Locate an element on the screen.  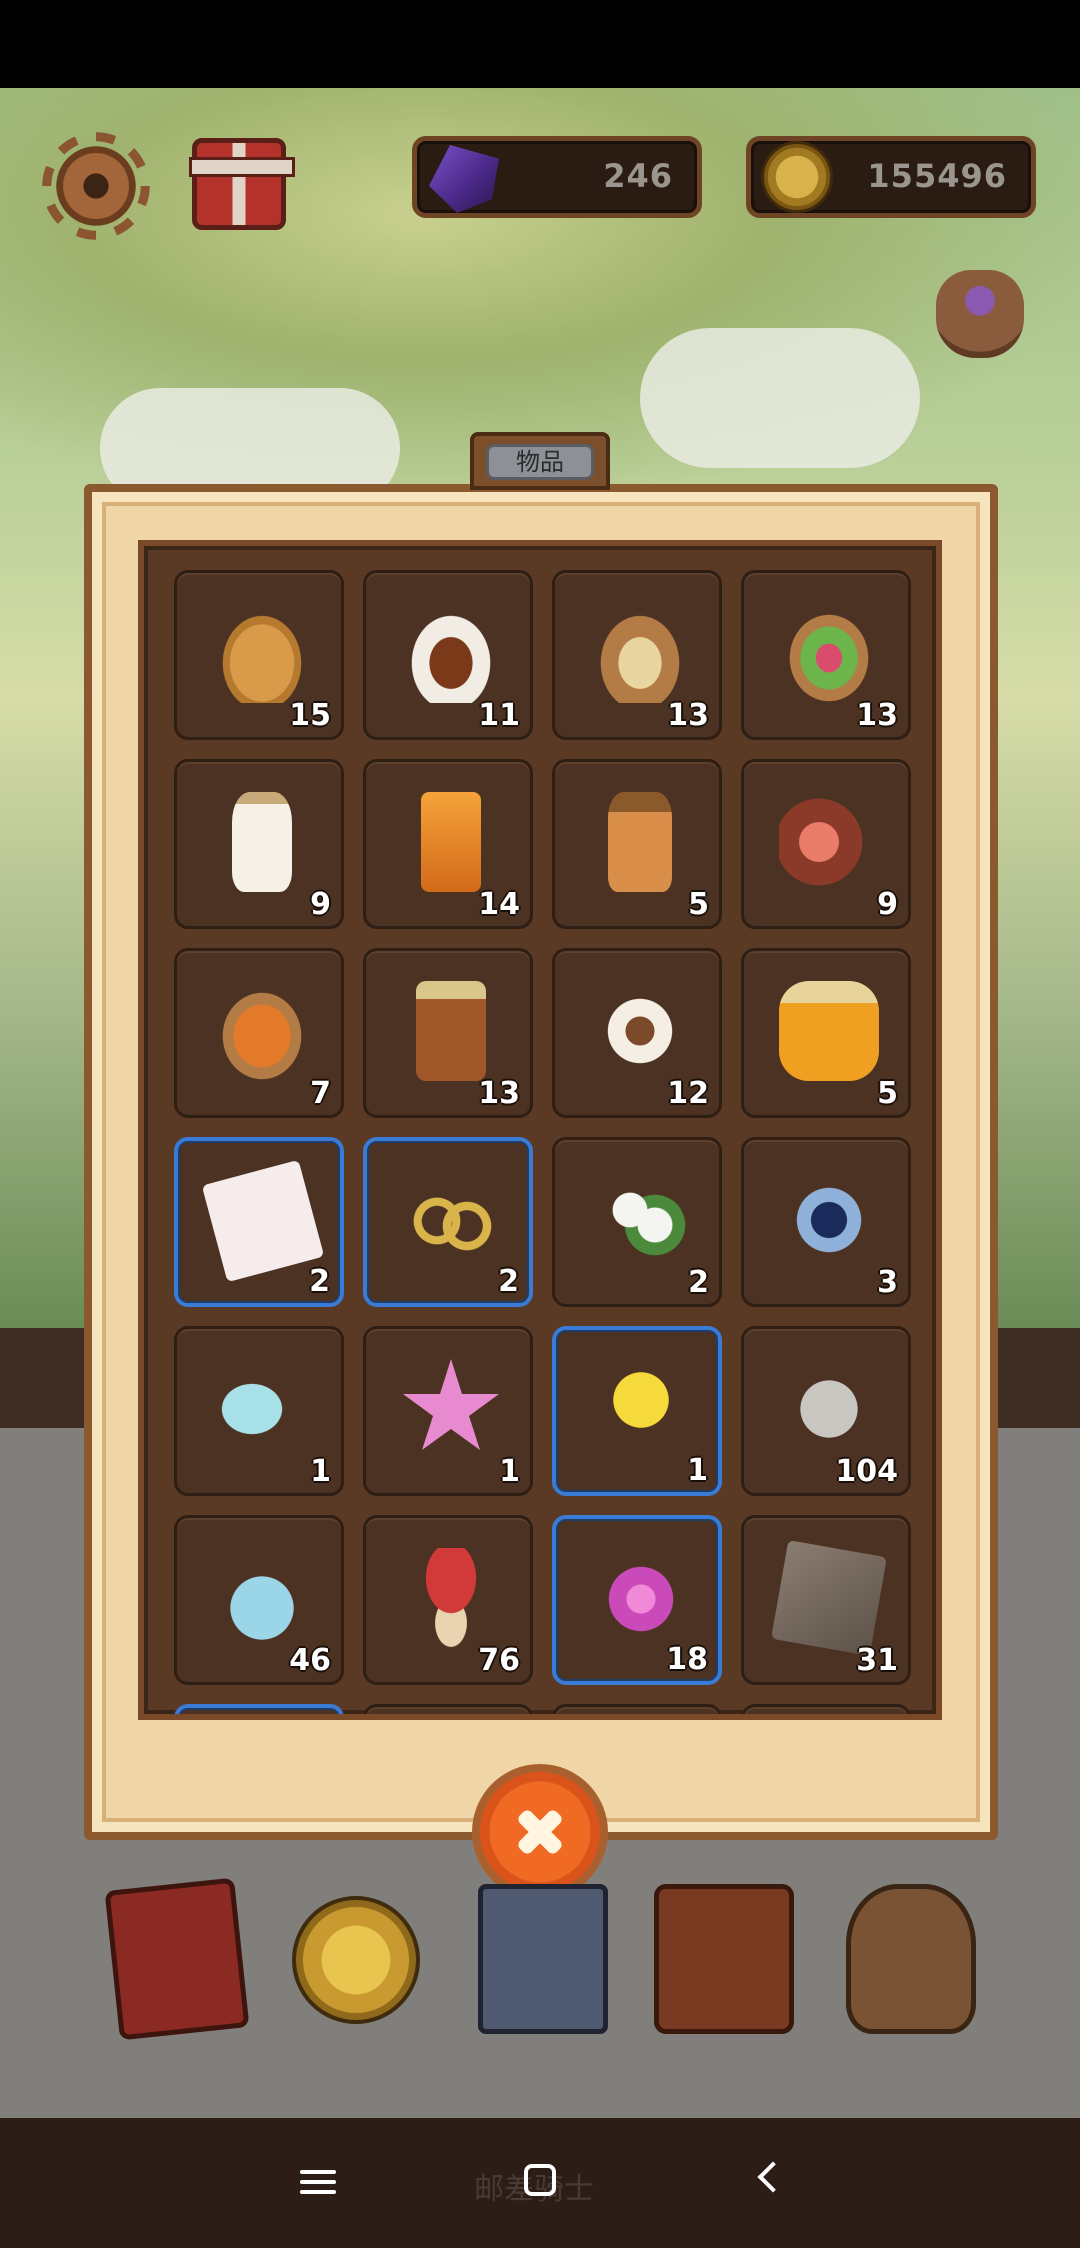
grilled-fish-icon is located at coordinates (262, 1031).